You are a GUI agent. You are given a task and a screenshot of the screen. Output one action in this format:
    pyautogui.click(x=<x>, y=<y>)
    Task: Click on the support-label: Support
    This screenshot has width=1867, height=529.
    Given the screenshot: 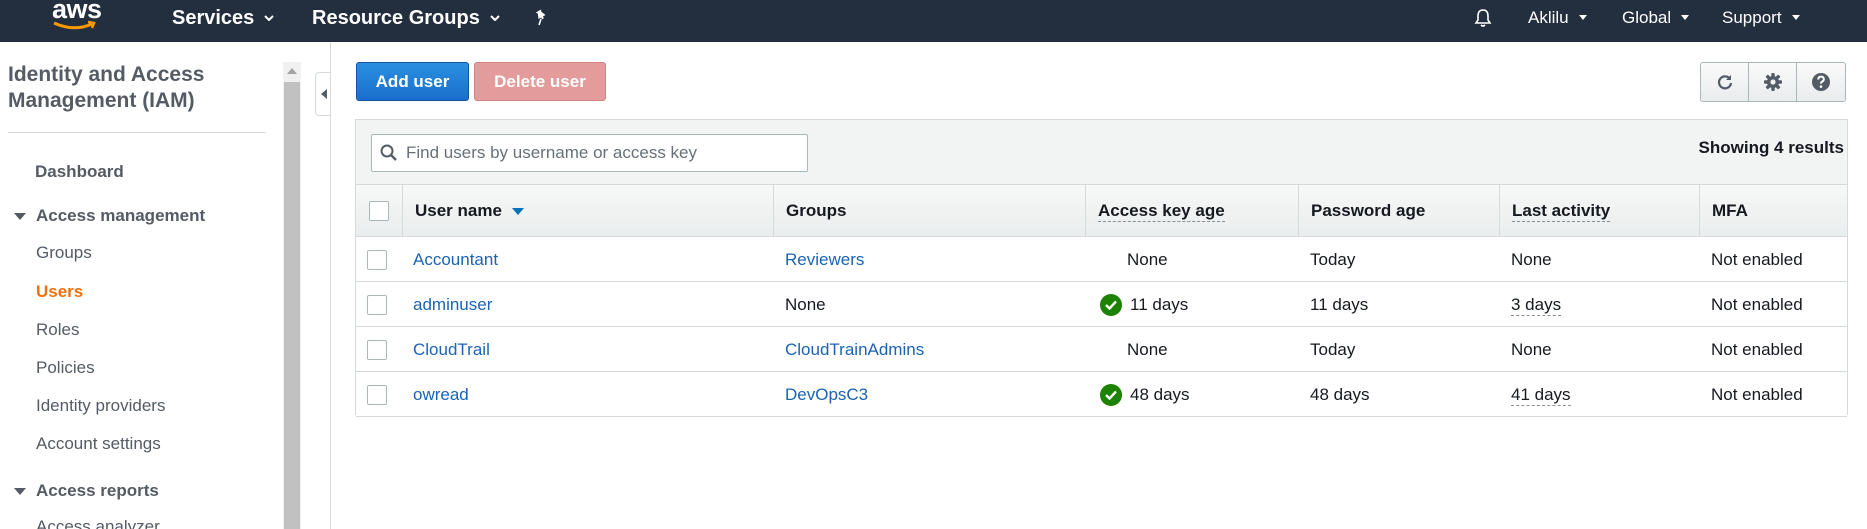 What is the action you would take?
    pyautogui.click(x=1752, y=17)
    